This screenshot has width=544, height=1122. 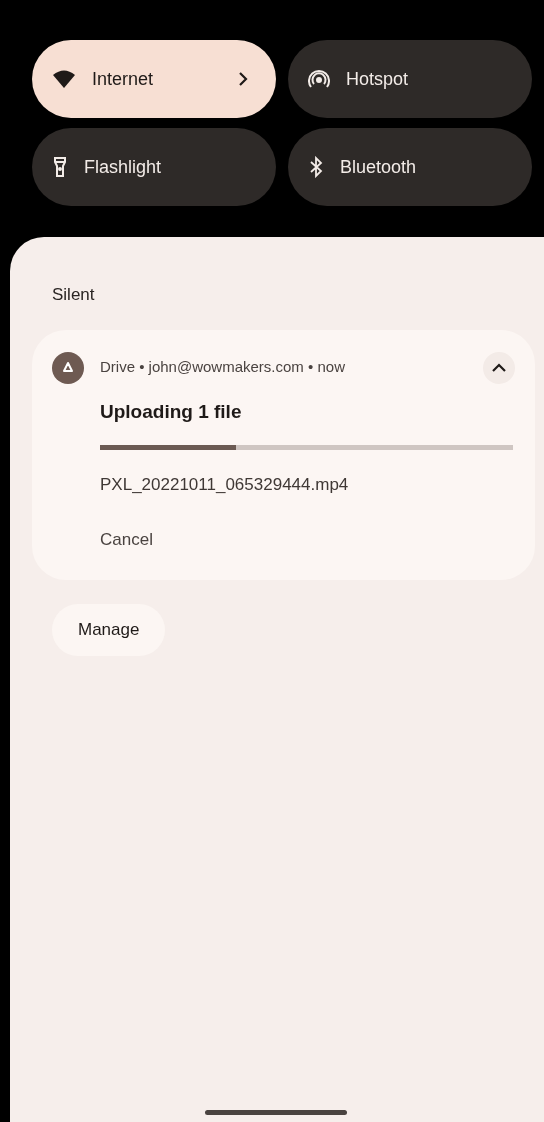 What do you see at coordinates (68, 367) in the screenshot?
I see `drive-app-icon` at bounding box center [68, 367].